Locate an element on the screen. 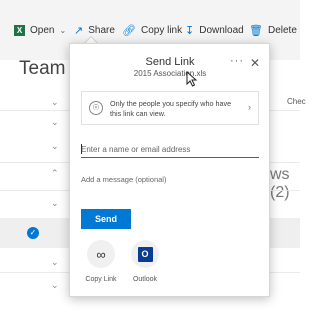 The width and height of the screenshot is (320, 313). outlook-option-label: Outlook is located at coordinates (145, 279).